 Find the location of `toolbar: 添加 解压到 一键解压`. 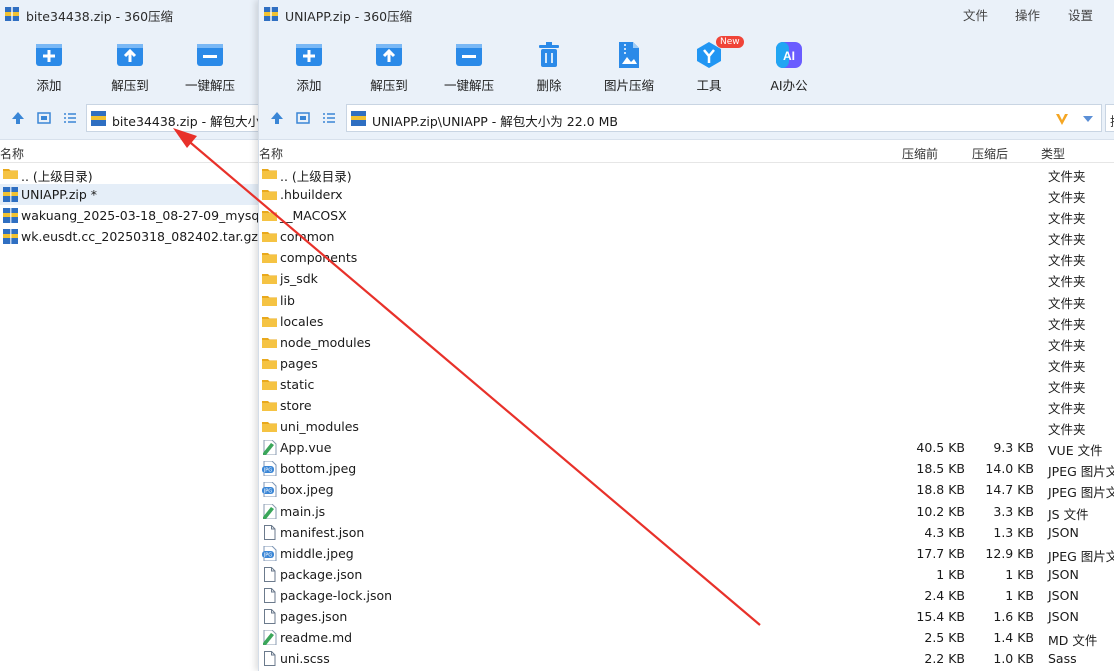

toolbar: 添加 解压到 一键解压 is located at coordinates (129, 63).